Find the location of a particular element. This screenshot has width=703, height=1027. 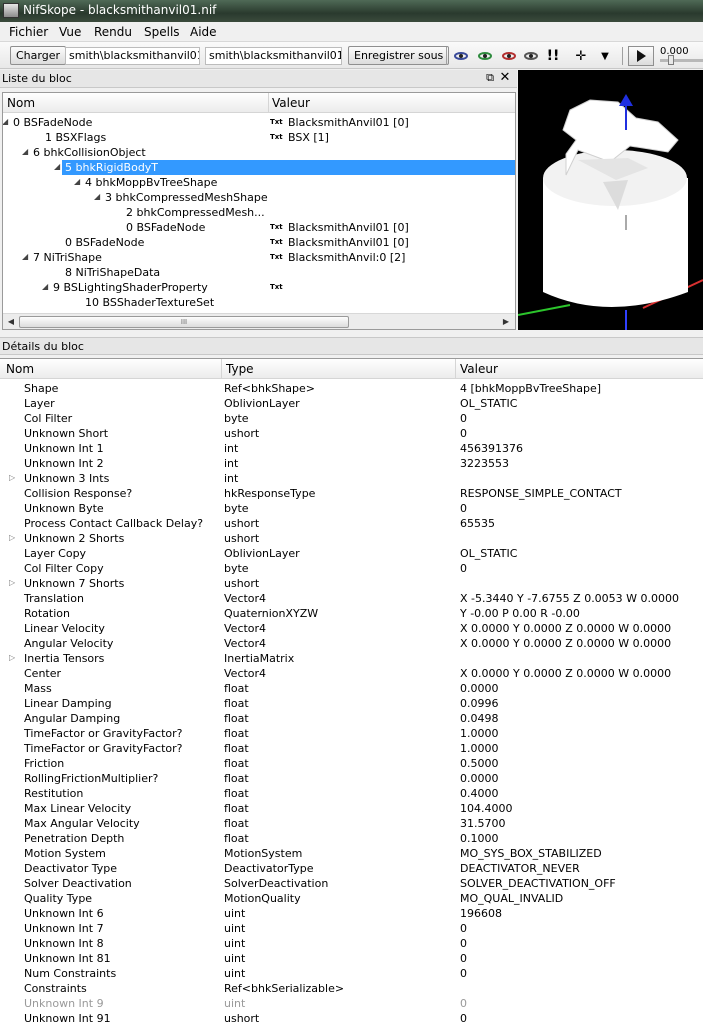

block-tree-row: ◢ 9 BSLightingShaderProperty Txt is located at coordinates (259, 287).